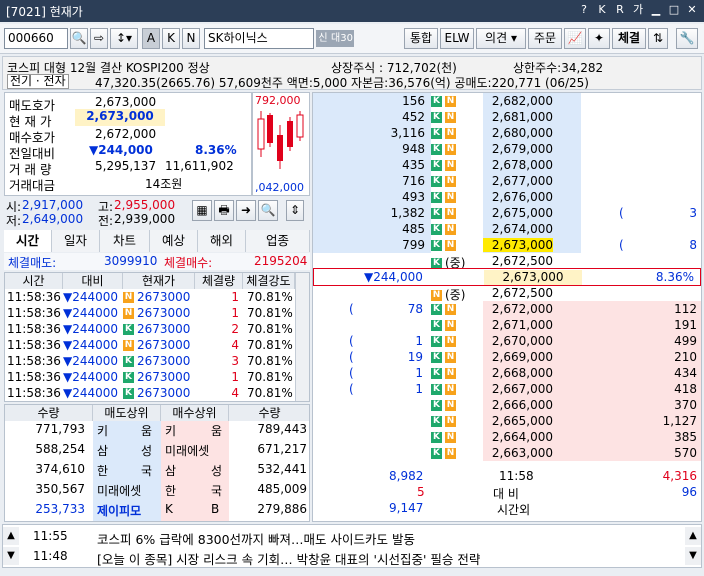  Describe the element at coordinates (629, 38) in the screenshot. I see `execution-button: 체결` at that location.